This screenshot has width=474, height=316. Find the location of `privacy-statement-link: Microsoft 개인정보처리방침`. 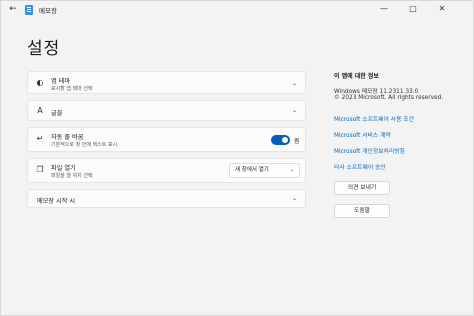

privacy-statement-link: Microsoft 개인정보처리방침 is located at coordinates (369, 150).